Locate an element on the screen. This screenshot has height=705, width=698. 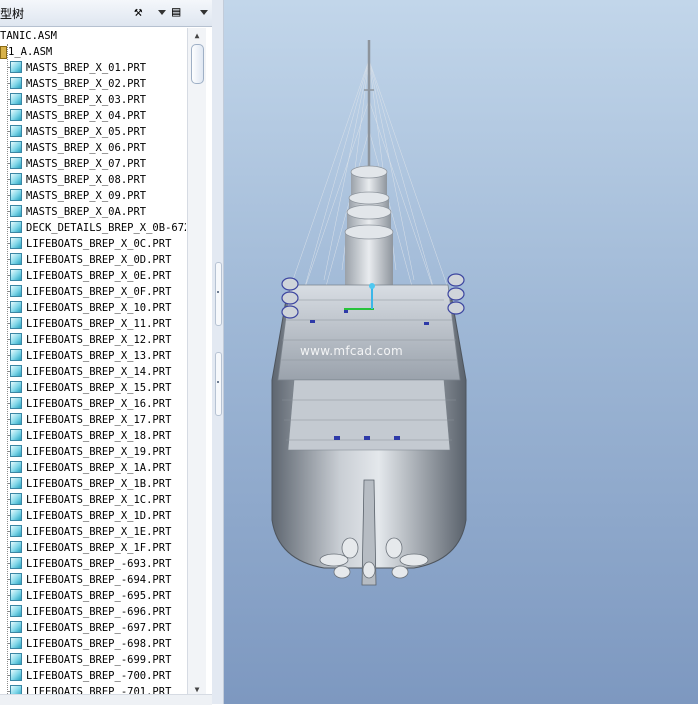
tree-part-label: LIFEBOATS_BREP_-698.PRT is located at coordinates (99, 644).